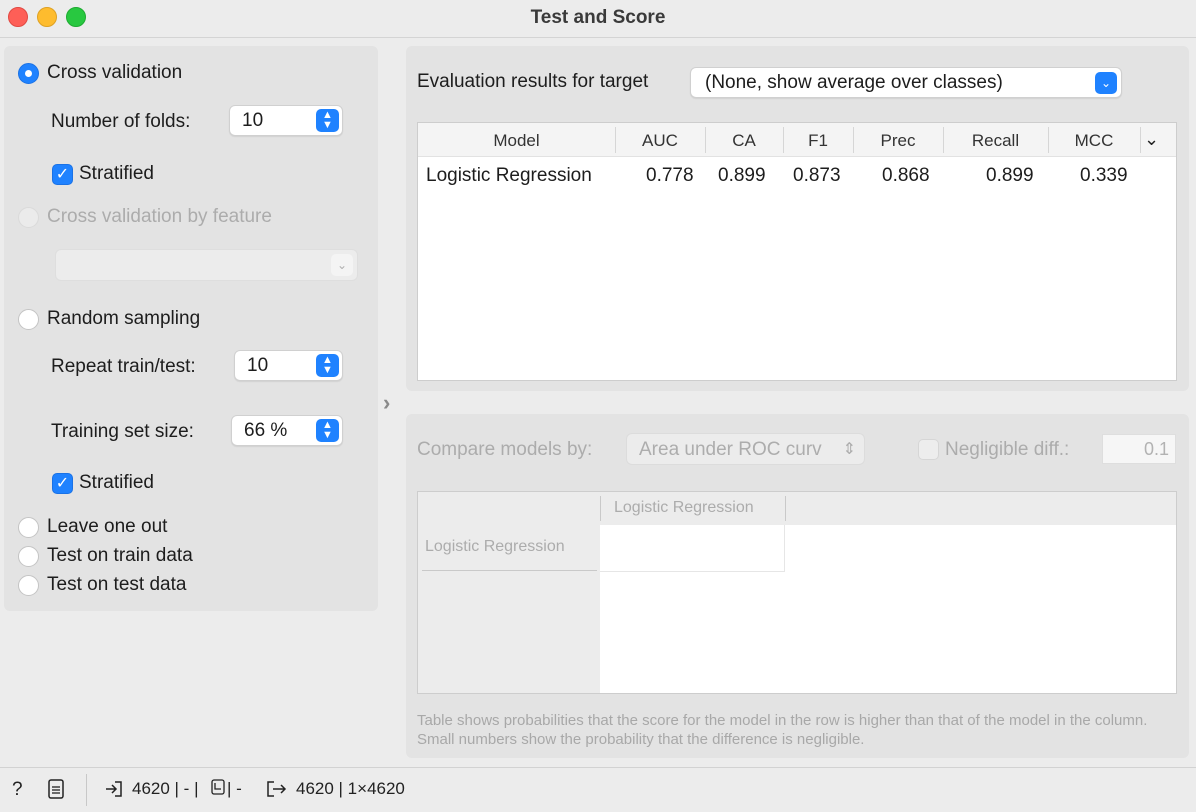 The height and width of the screenshot is (812, 1196). Describe the element at coordinates (742, 175) in the screenshot. I see `cell-ca: 0.899` at that location.